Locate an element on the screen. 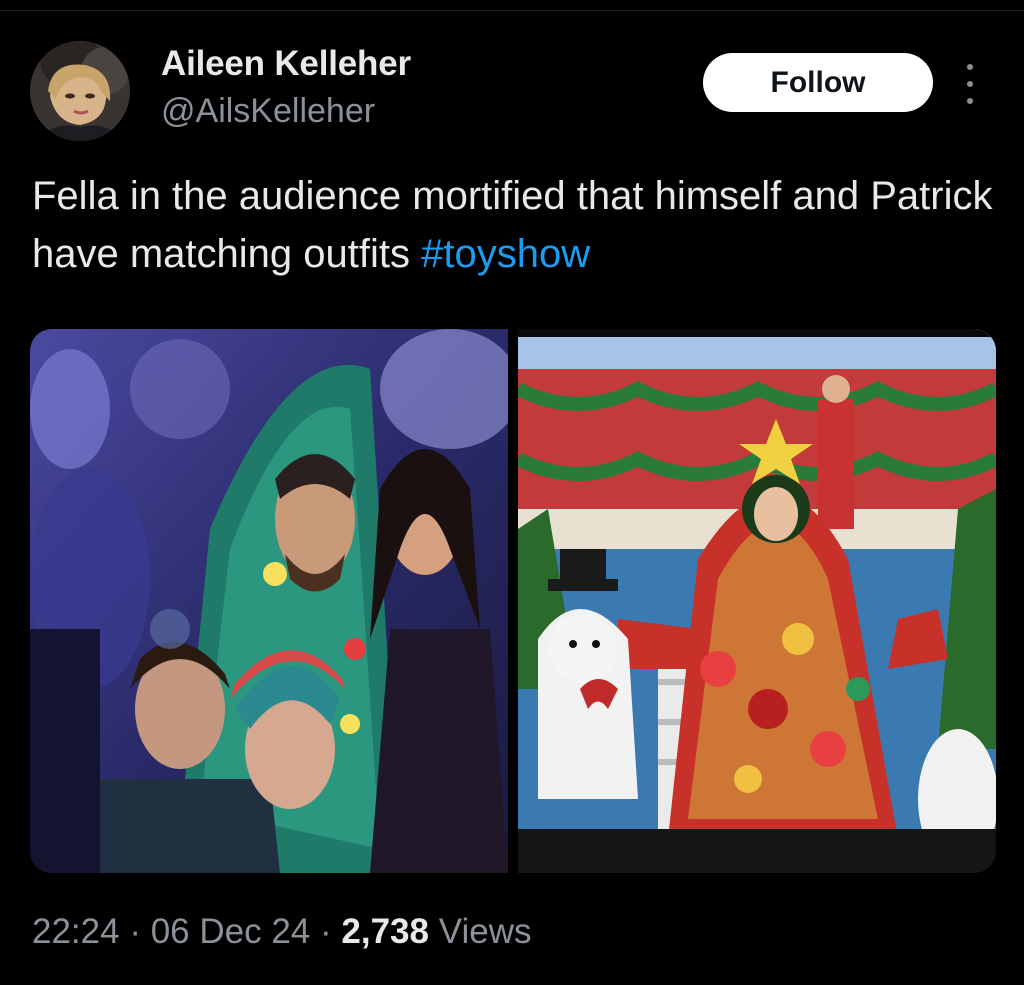 This screenshot has height=985, width=1024. tweet-meta: 22:24 · 06 Dec 24 · 2,738 Views is located at coordinates (281, 932).